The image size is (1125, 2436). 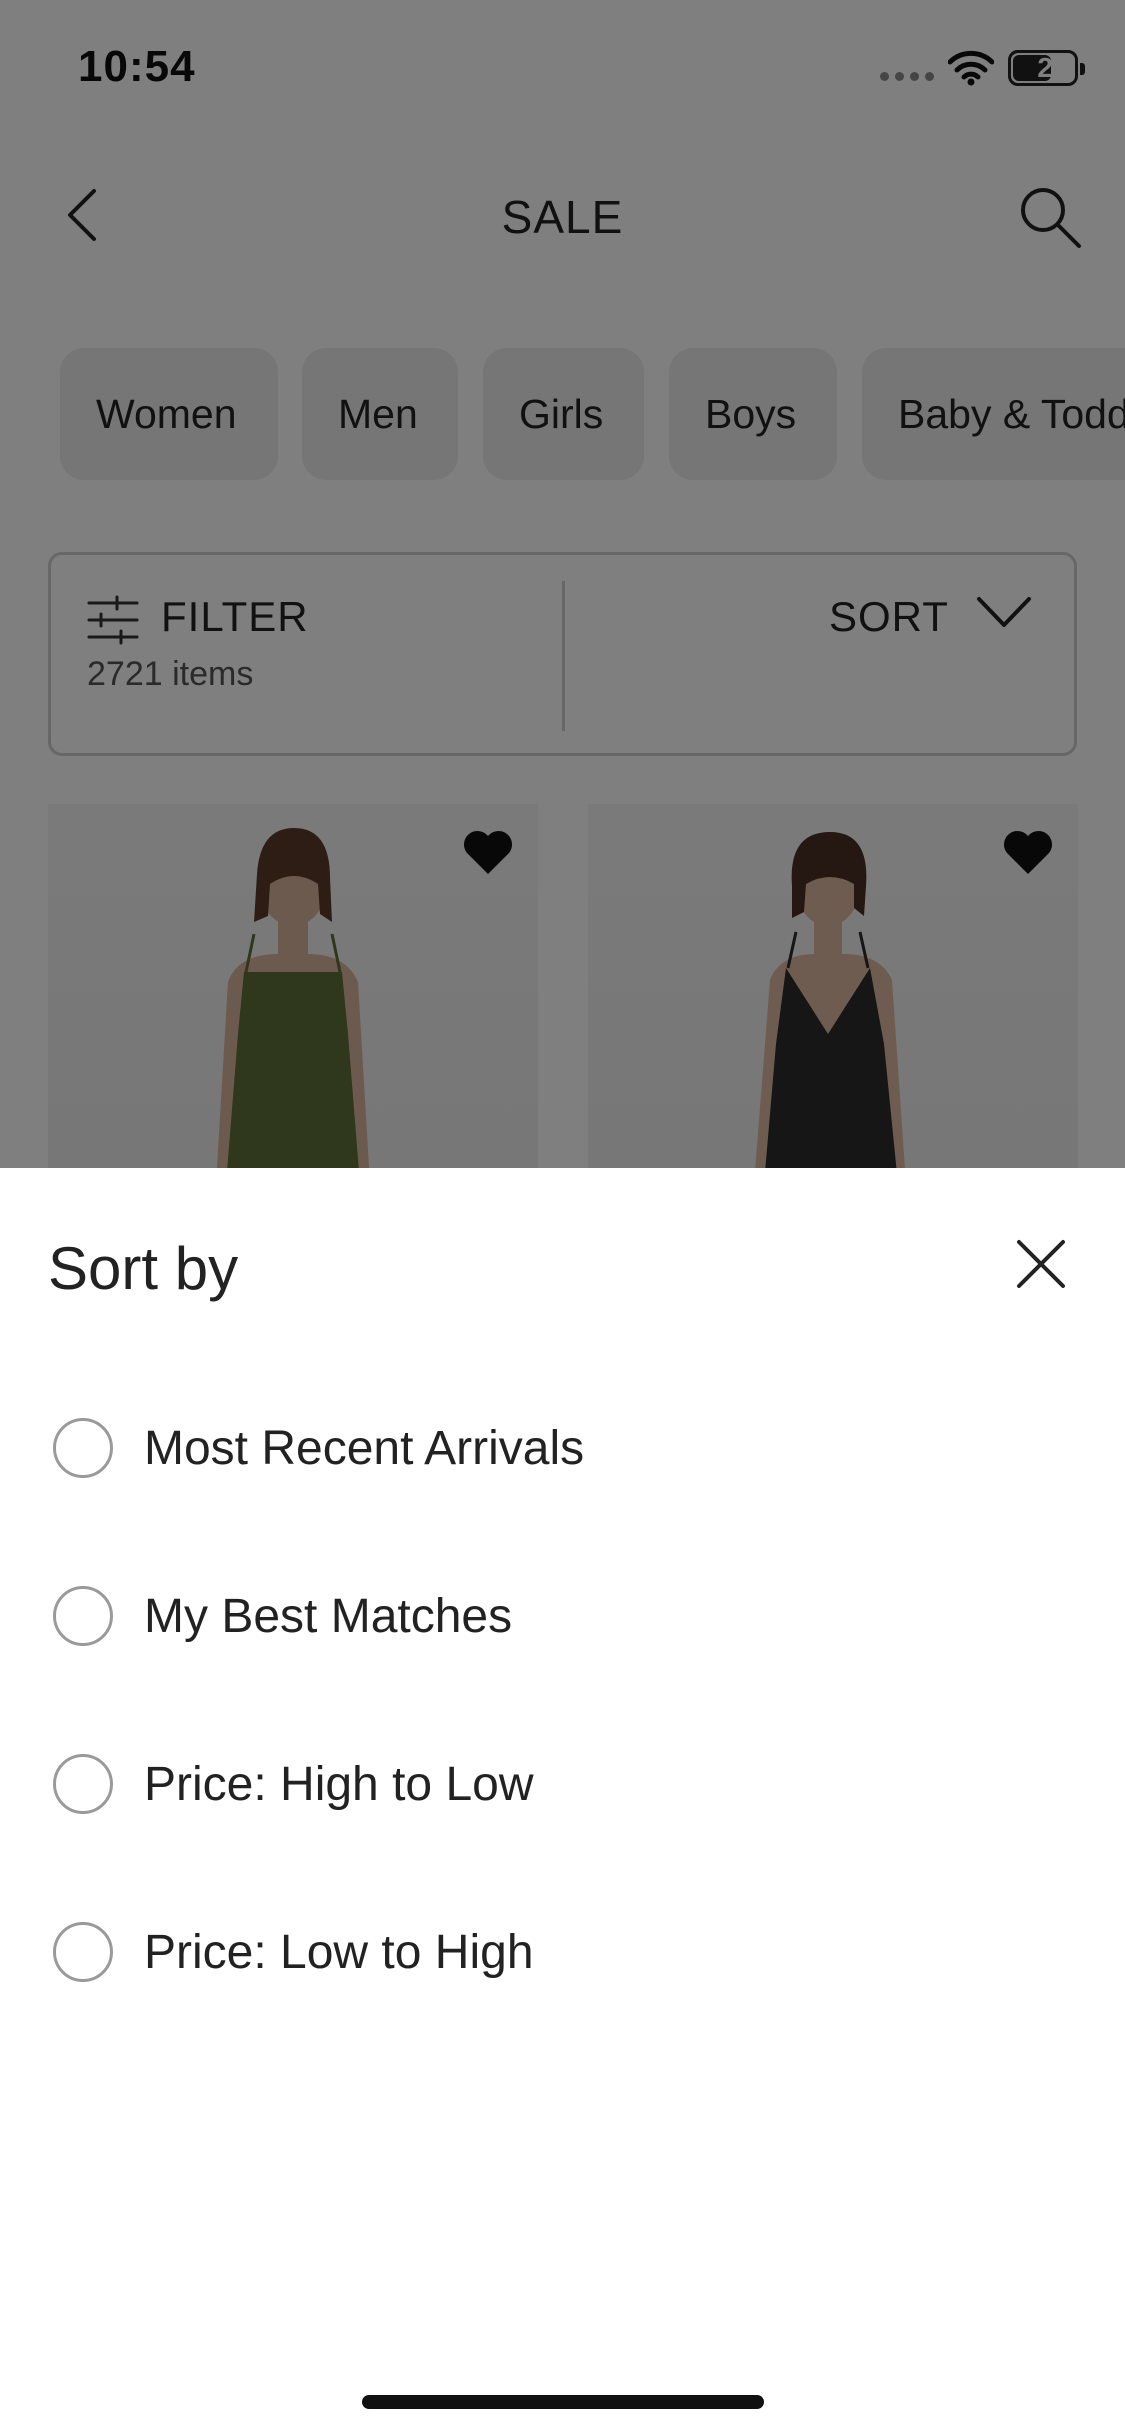 What do you see at coordinates (328, 1616) in the screenshot?
I see `sort-option-label: My Best Matches` at bounding box center [328, 1616].